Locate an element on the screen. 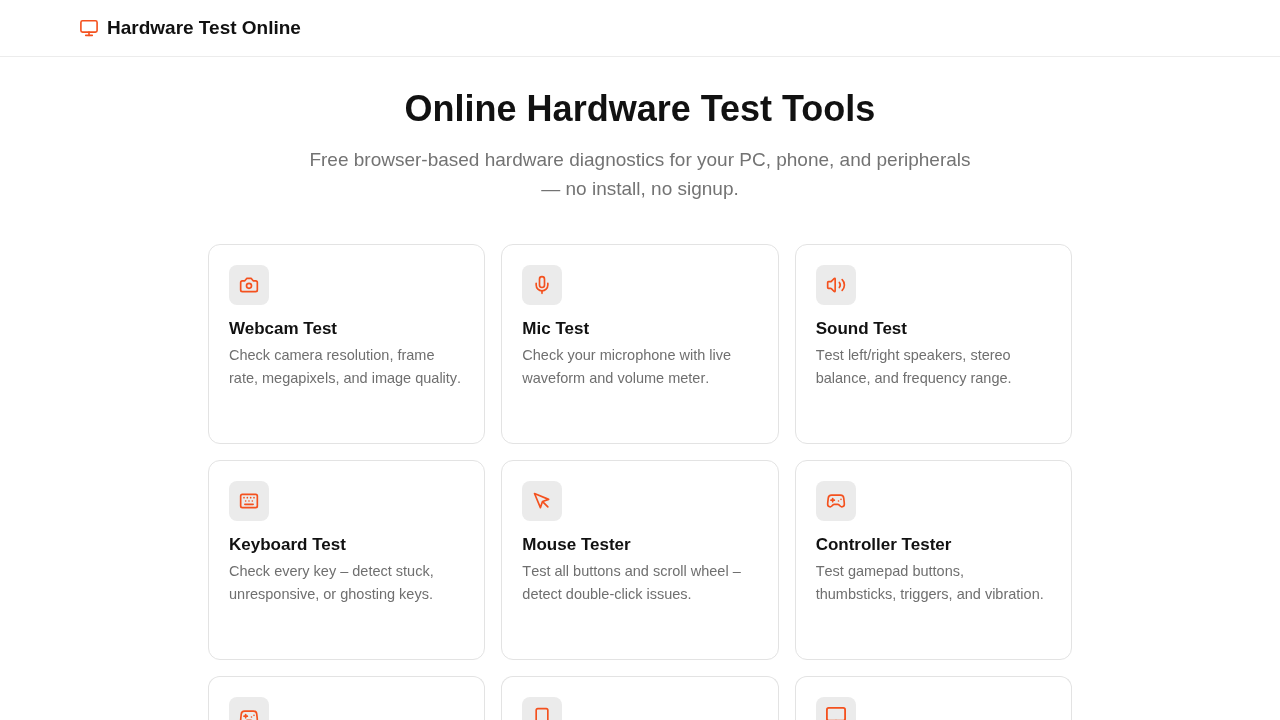 This screenshot has width=1280, height=720. tool-card: Controller Tester Test gamepad buttons, thumbsticks, triggers, and vibration. is located at coordinates (933, 560).